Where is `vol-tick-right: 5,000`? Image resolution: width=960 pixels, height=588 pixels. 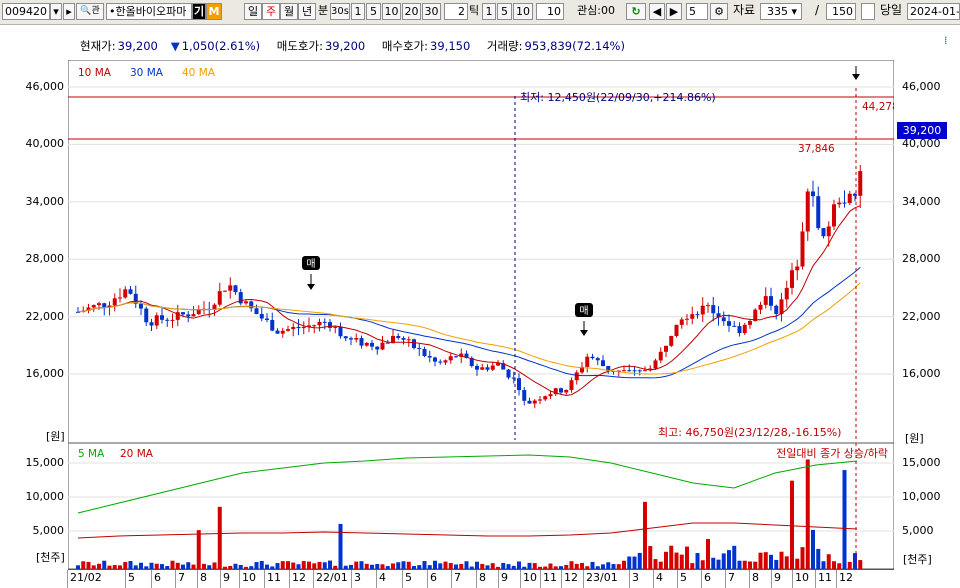
vol-tick-right: 5,000 is located at coordinates (918, 530).